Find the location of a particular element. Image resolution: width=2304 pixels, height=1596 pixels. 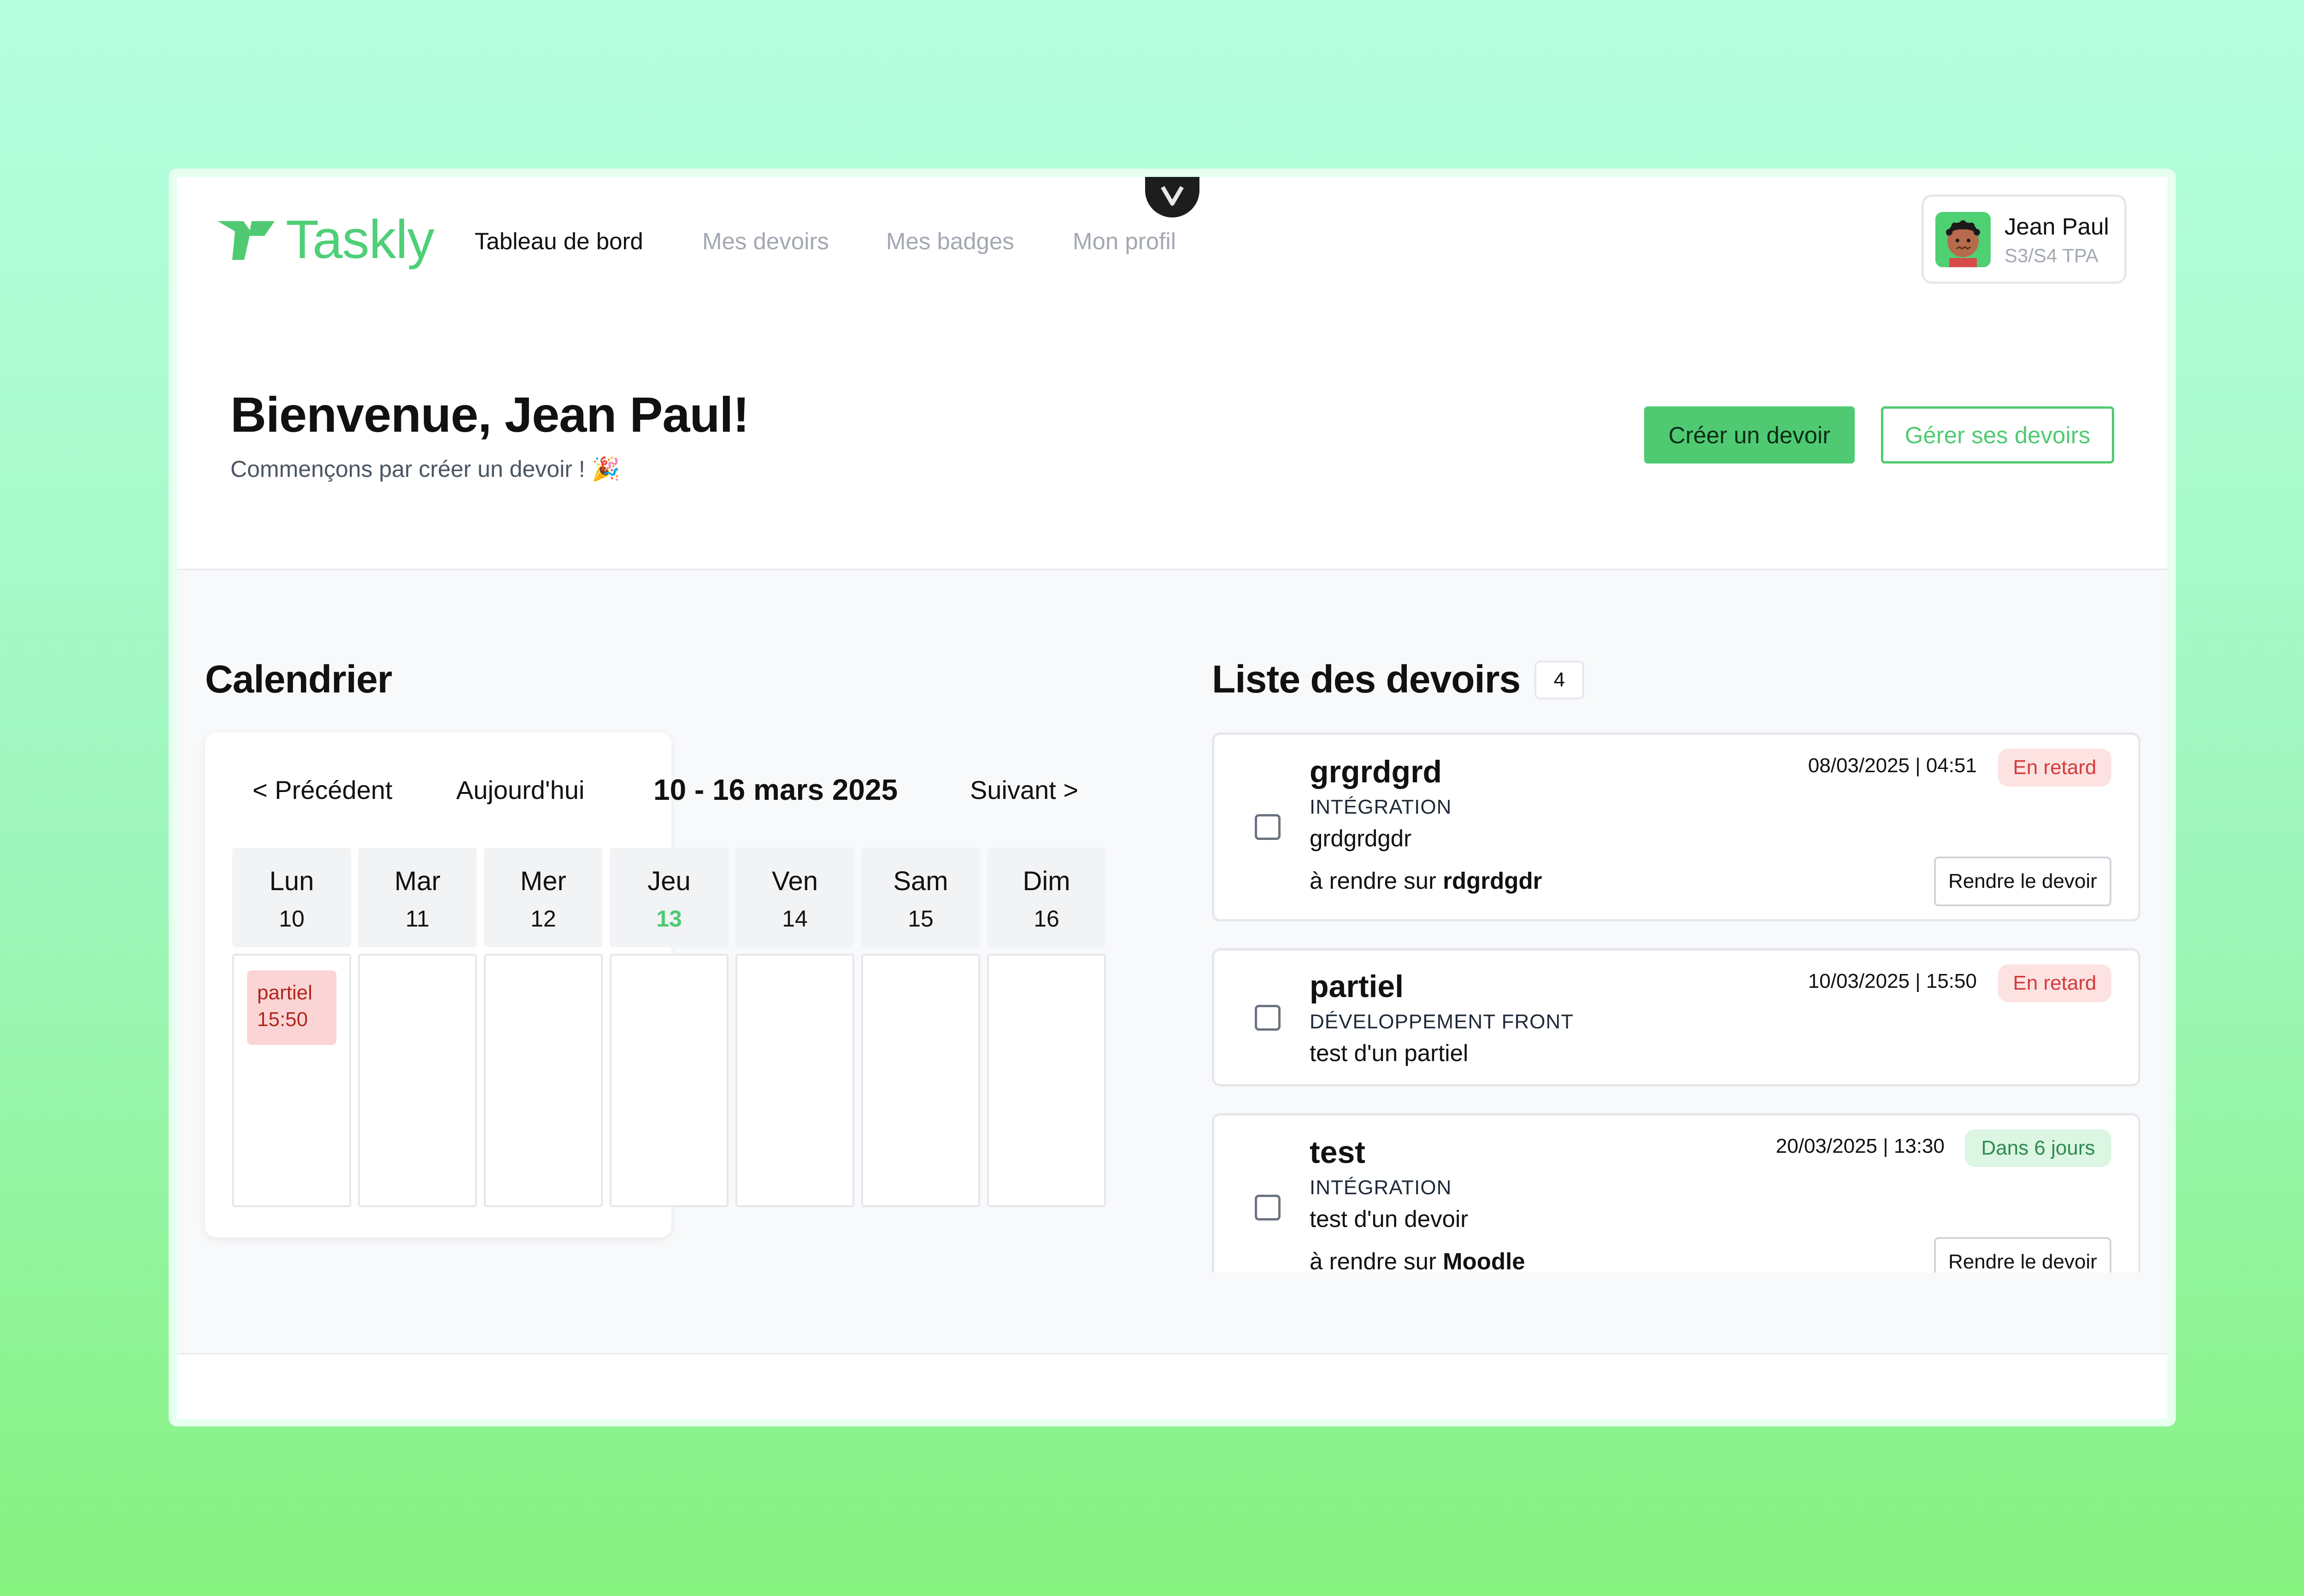

page-title: Bienvenue, Jean Paul! is located at coordinates (489, 415).